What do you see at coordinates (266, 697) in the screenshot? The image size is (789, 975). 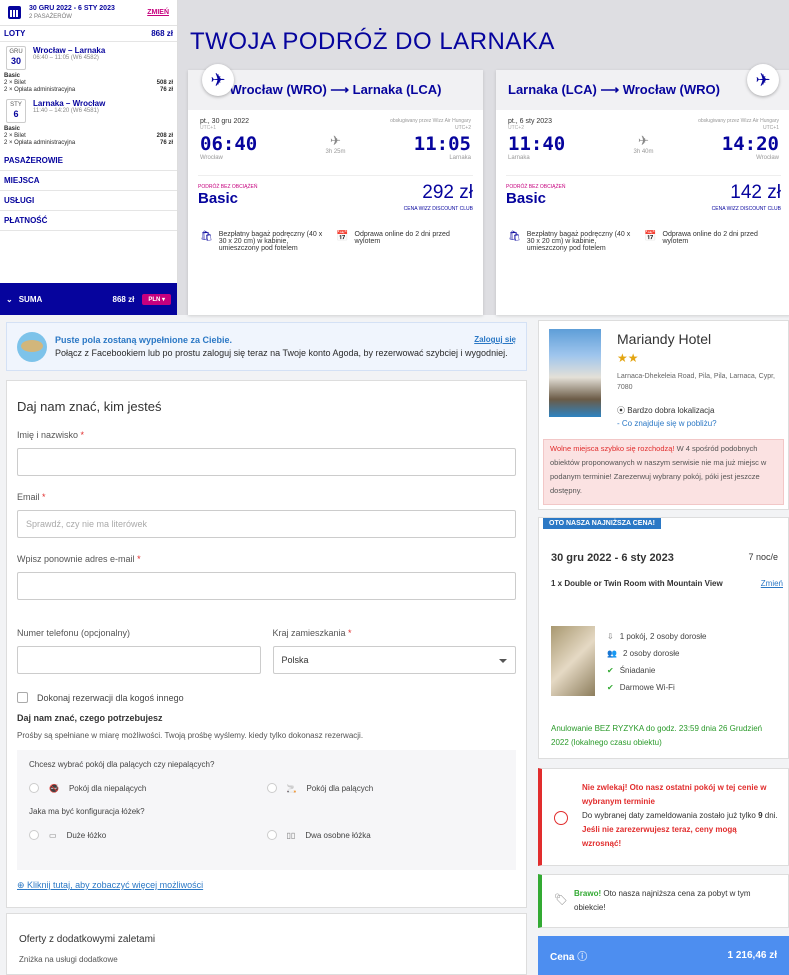 I see `book-for-other-checkbox: Dokonaj rezerwacji dla kogoś innego` at bounding box center [266, 697].